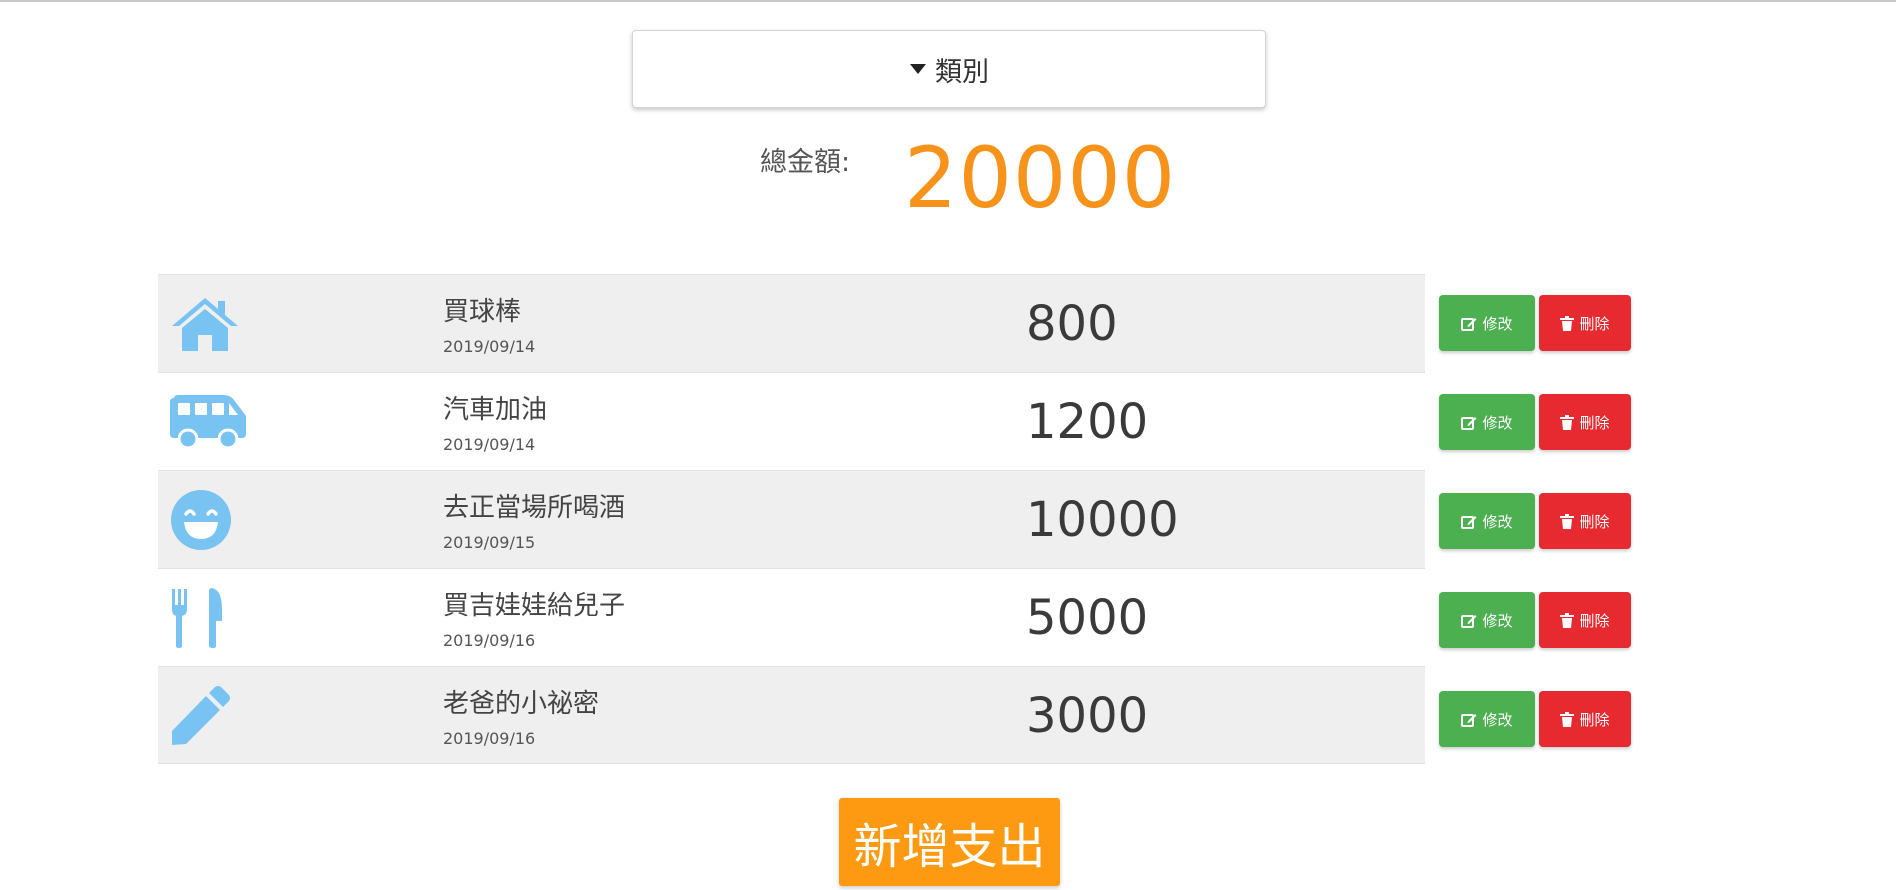  I want to click on add-expense-button: 新增支出, so click(949, 842).